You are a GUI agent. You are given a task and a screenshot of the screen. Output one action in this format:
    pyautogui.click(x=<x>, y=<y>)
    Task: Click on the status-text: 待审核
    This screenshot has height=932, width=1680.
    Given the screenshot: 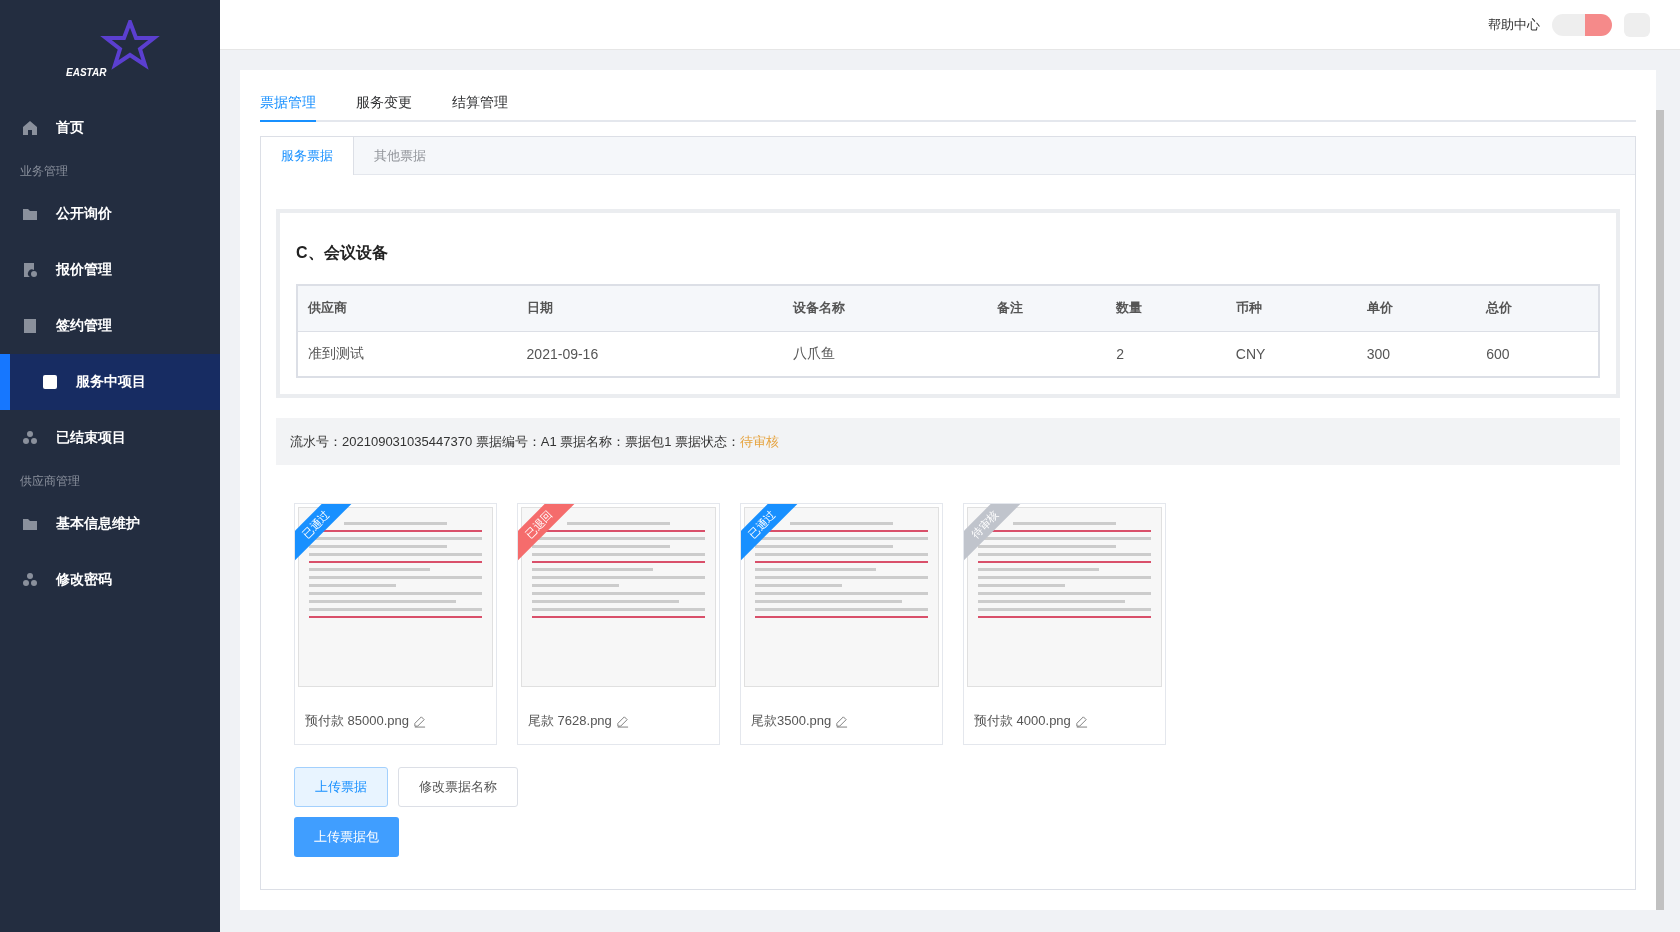 What is the action you would take?
    pyautogui.click(x=760, y=441)
    